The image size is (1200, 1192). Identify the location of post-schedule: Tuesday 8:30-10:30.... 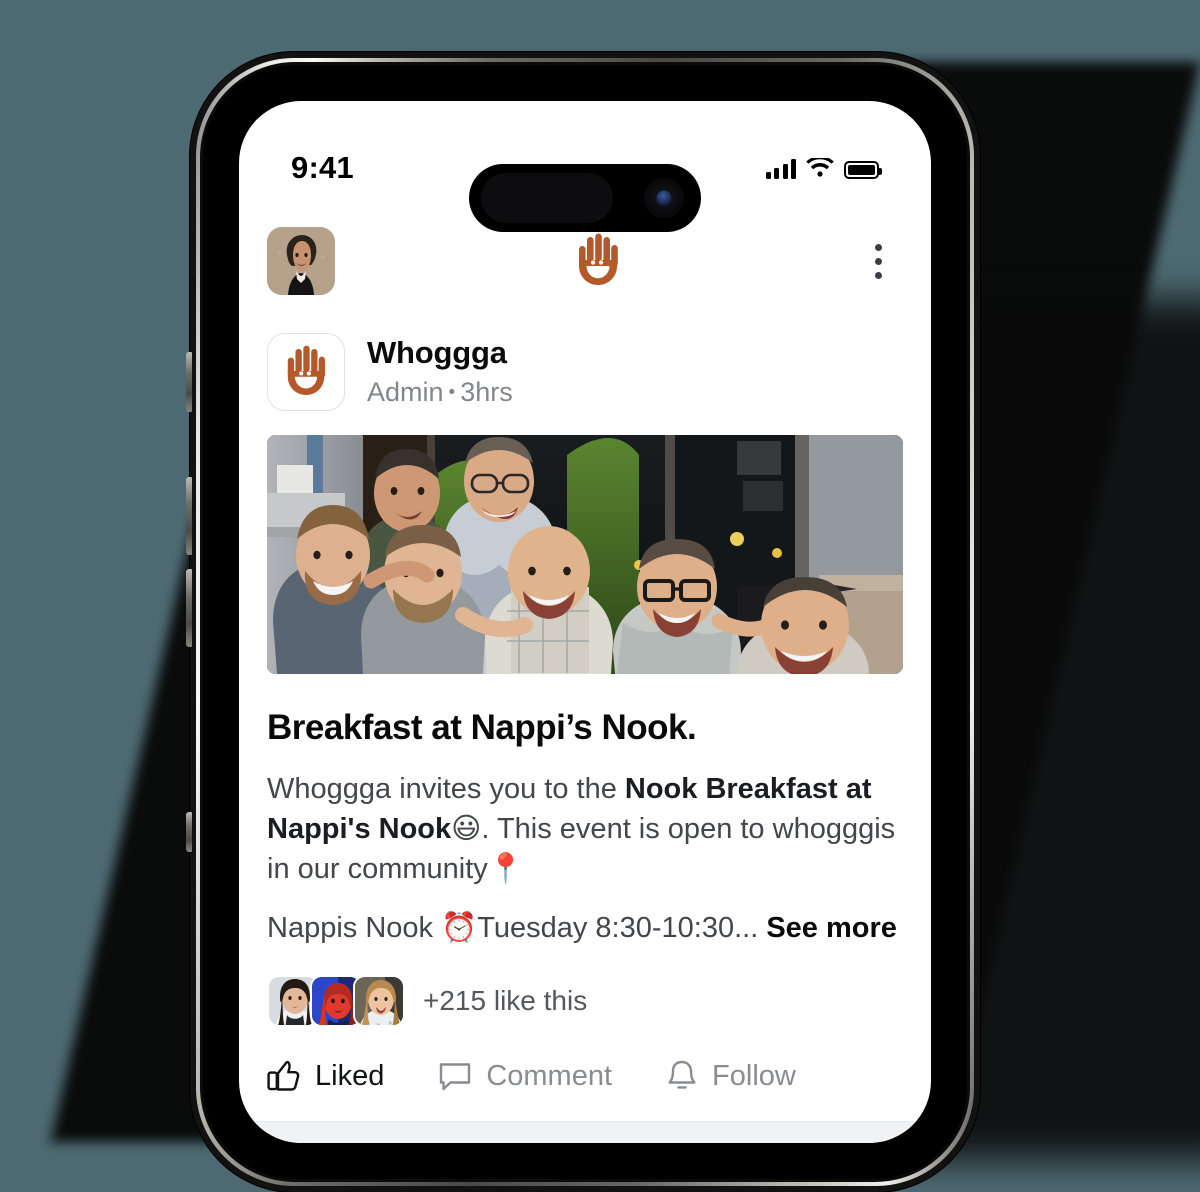
(618, 927).